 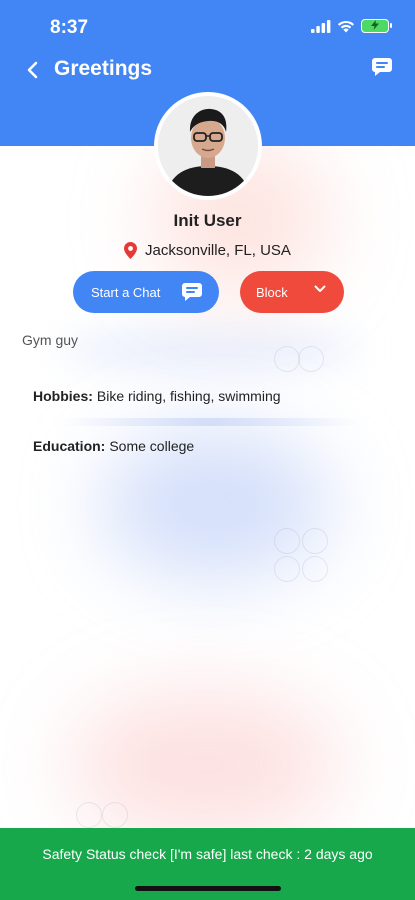 What do you see at coordinates (207, 72) in the screenshot?
I see `navigation-bar: Greetings` at bounding box center [207, 72].